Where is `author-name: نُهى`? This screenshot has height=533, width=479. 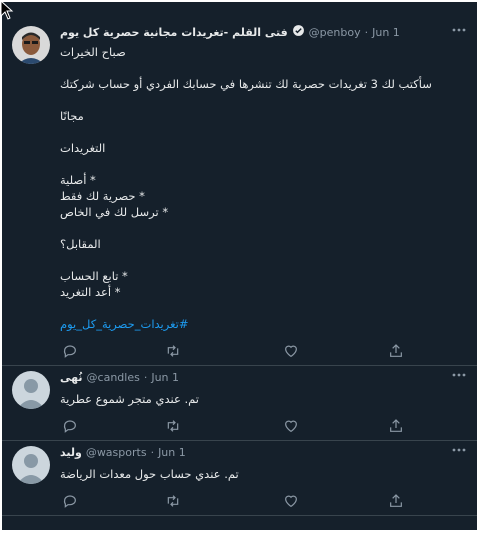
author-name: نُهى is located at coordinates (71, 377).